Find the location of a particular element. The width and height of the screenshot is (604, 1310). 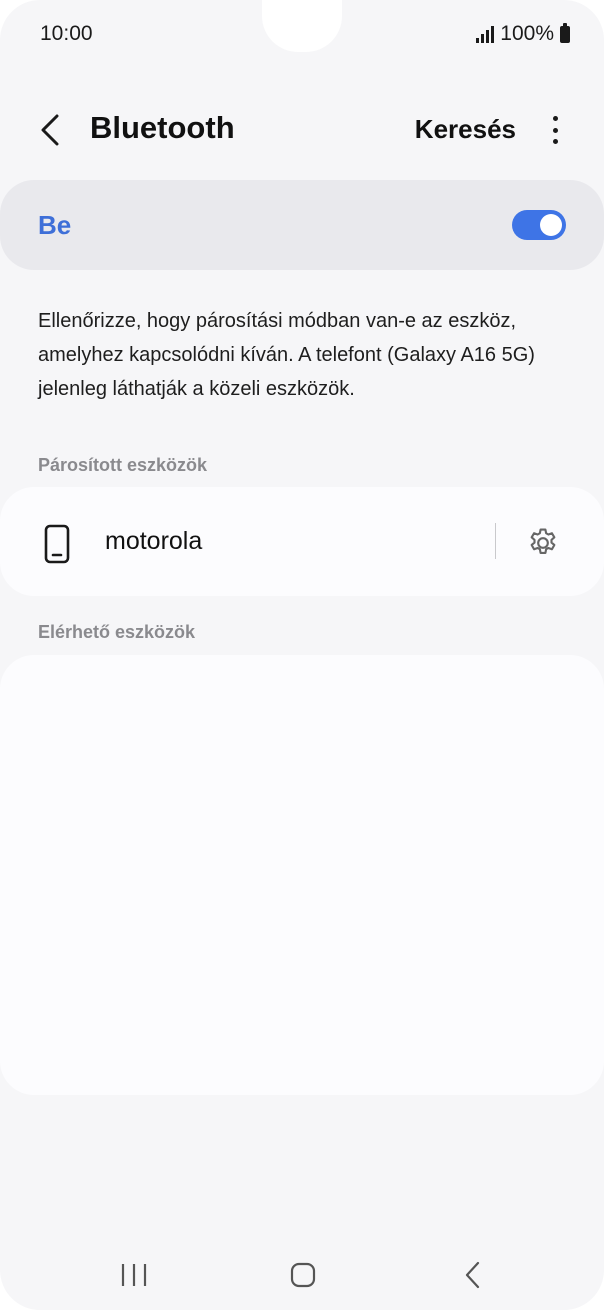

gear-icon is located at coordinates (543, 541).